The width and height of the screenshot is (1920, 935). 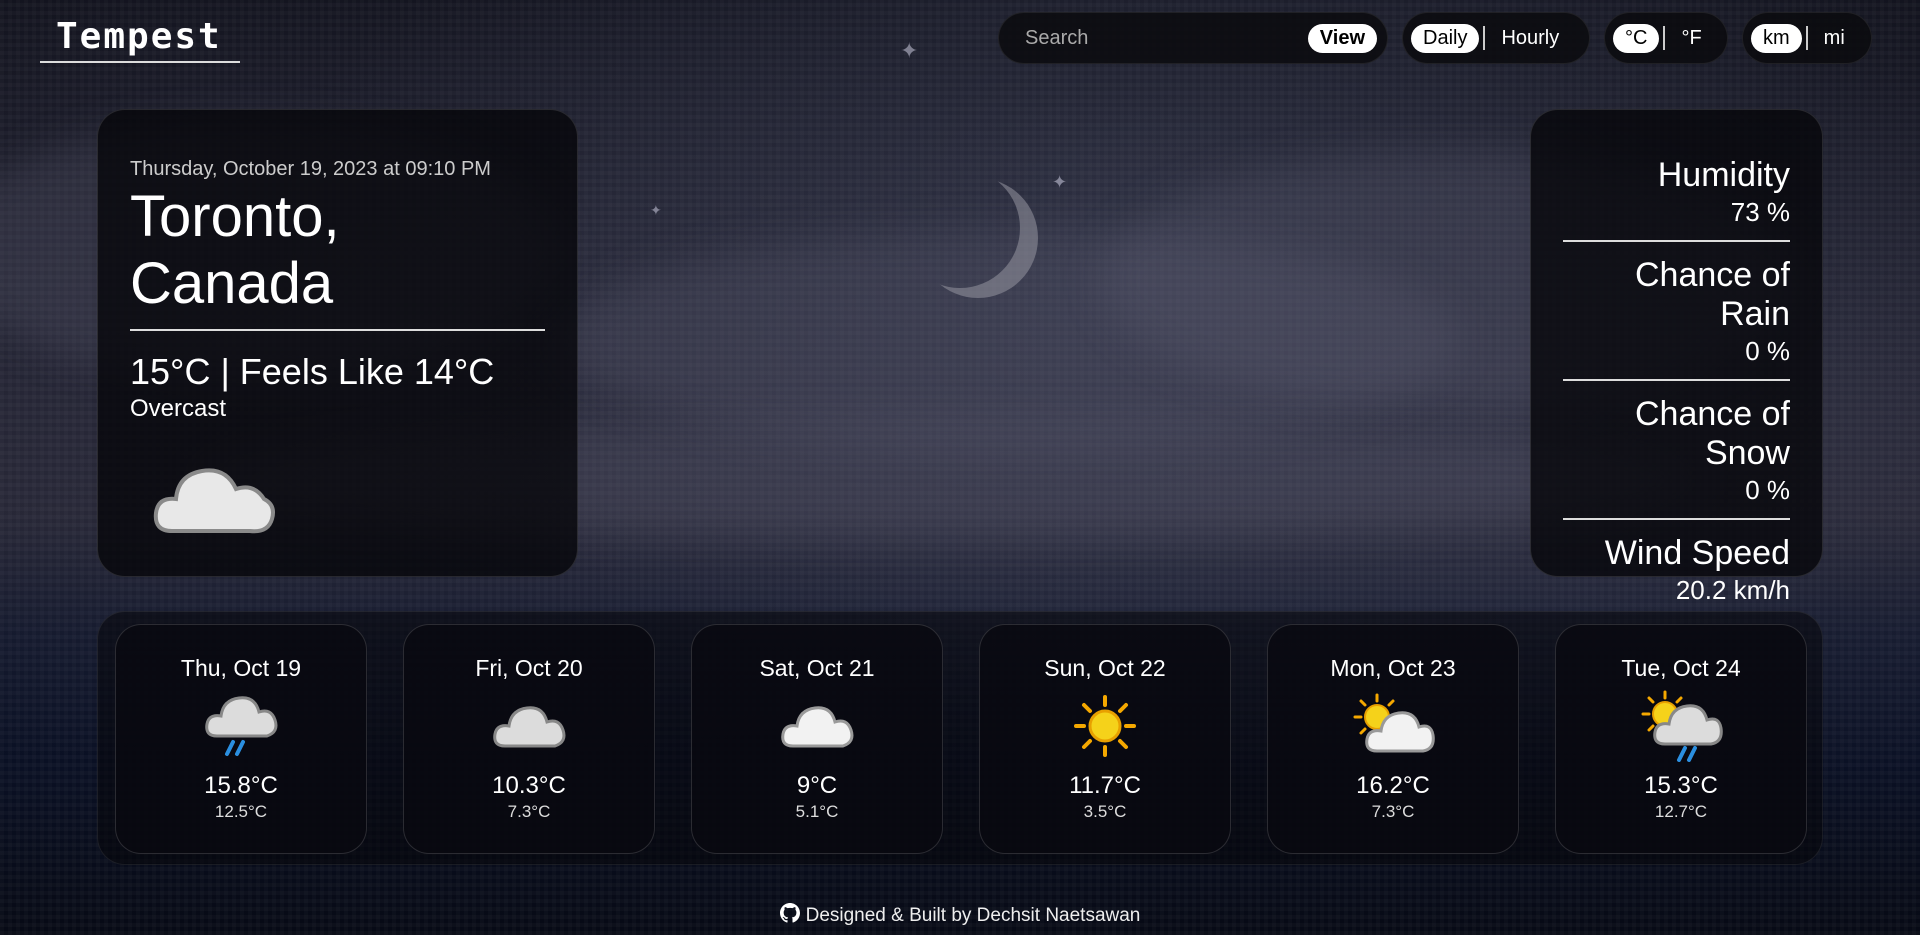 What do you see at coordinates (1105, 668) in the screenshot?
I see `forecast-day-label: Sun, Oct 22` at bounding box center [1105, 668].